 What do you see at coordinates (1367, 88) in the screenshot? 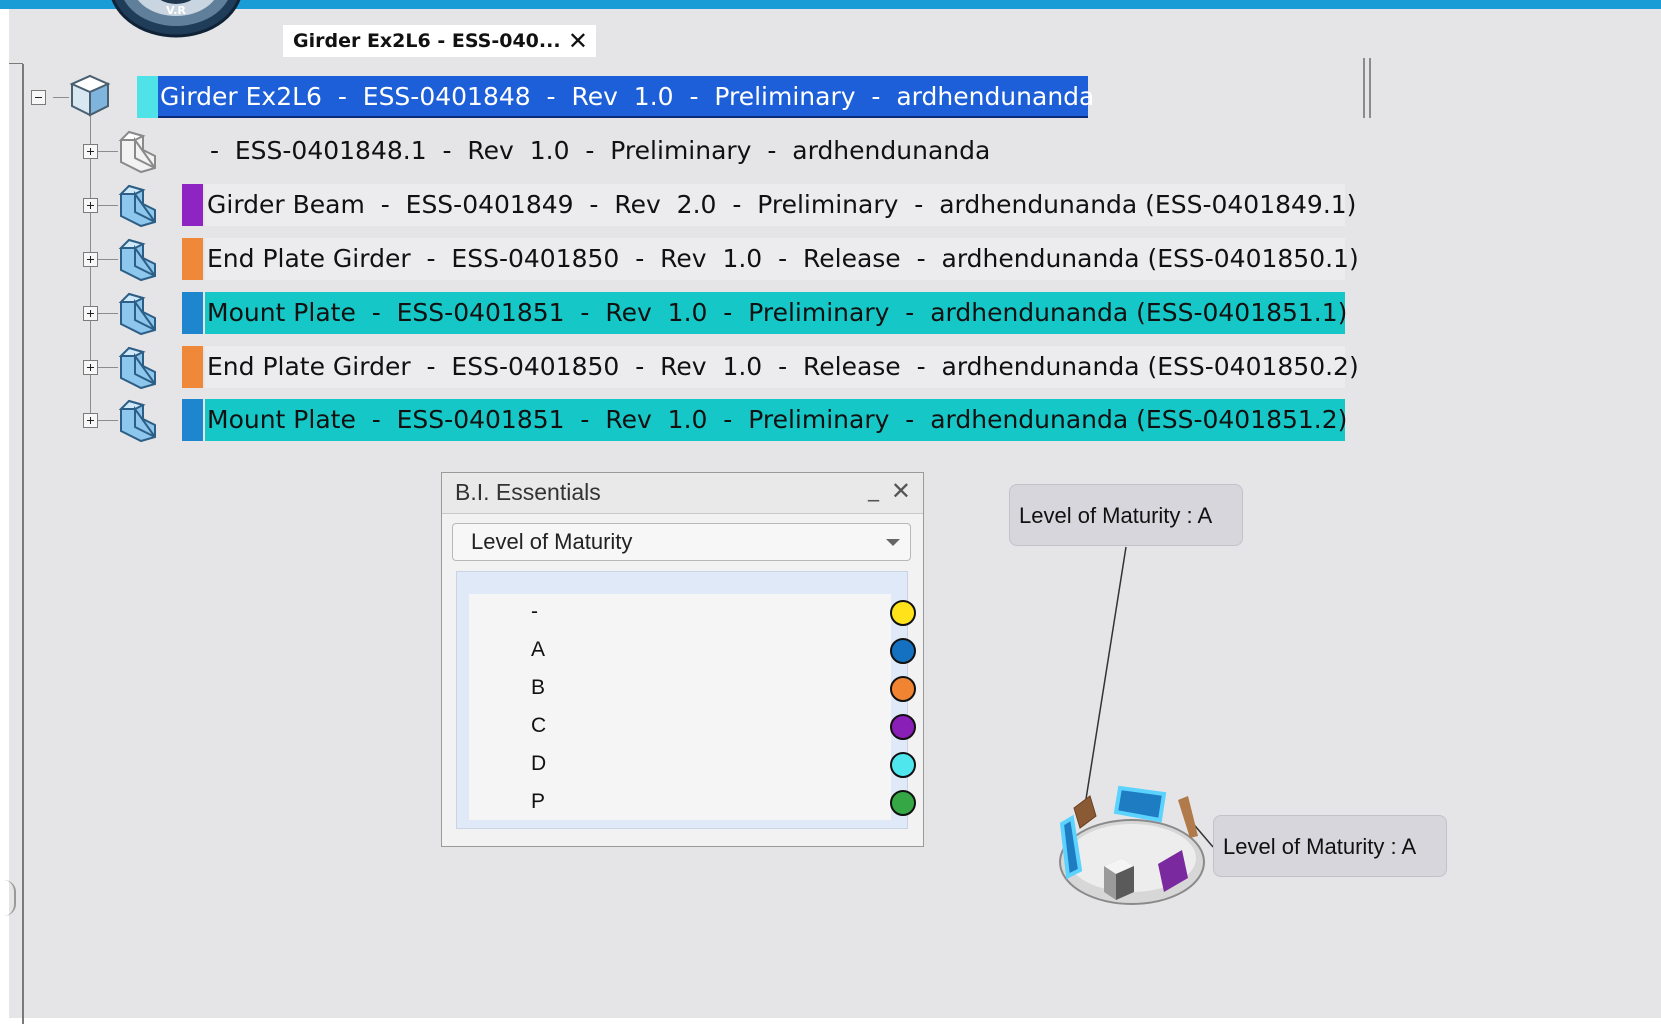
I see `scroll-marker` at bounding box center [1367, 88].